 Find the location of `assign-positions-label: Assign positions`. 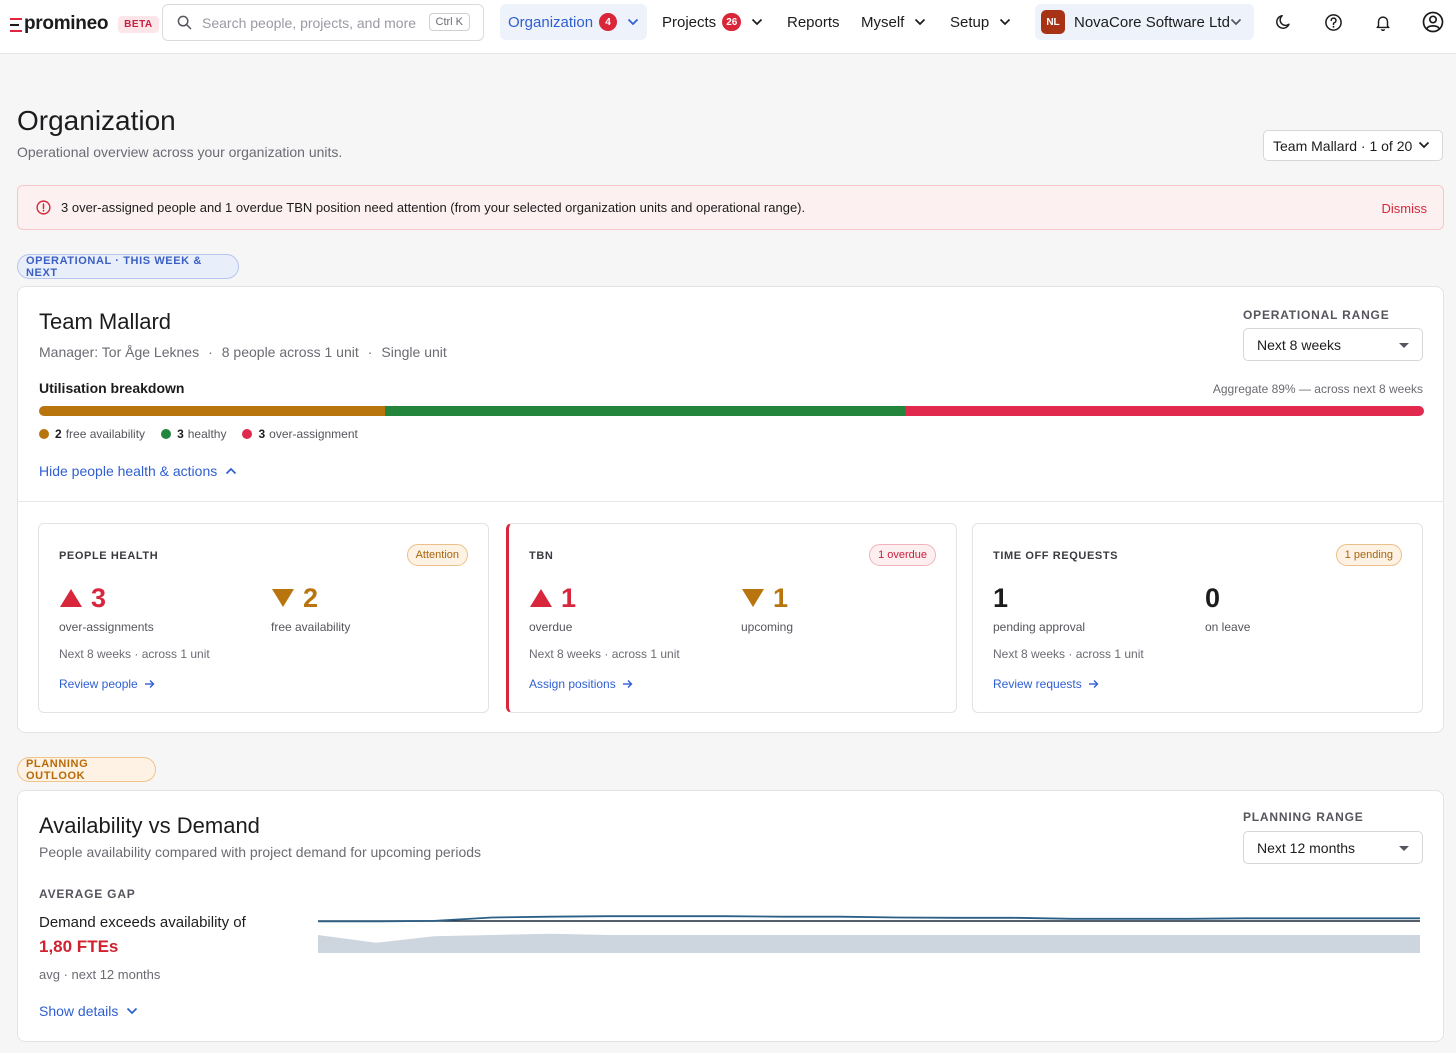

assign-positions-label: Assign positions is located at coordinates (572, 684).